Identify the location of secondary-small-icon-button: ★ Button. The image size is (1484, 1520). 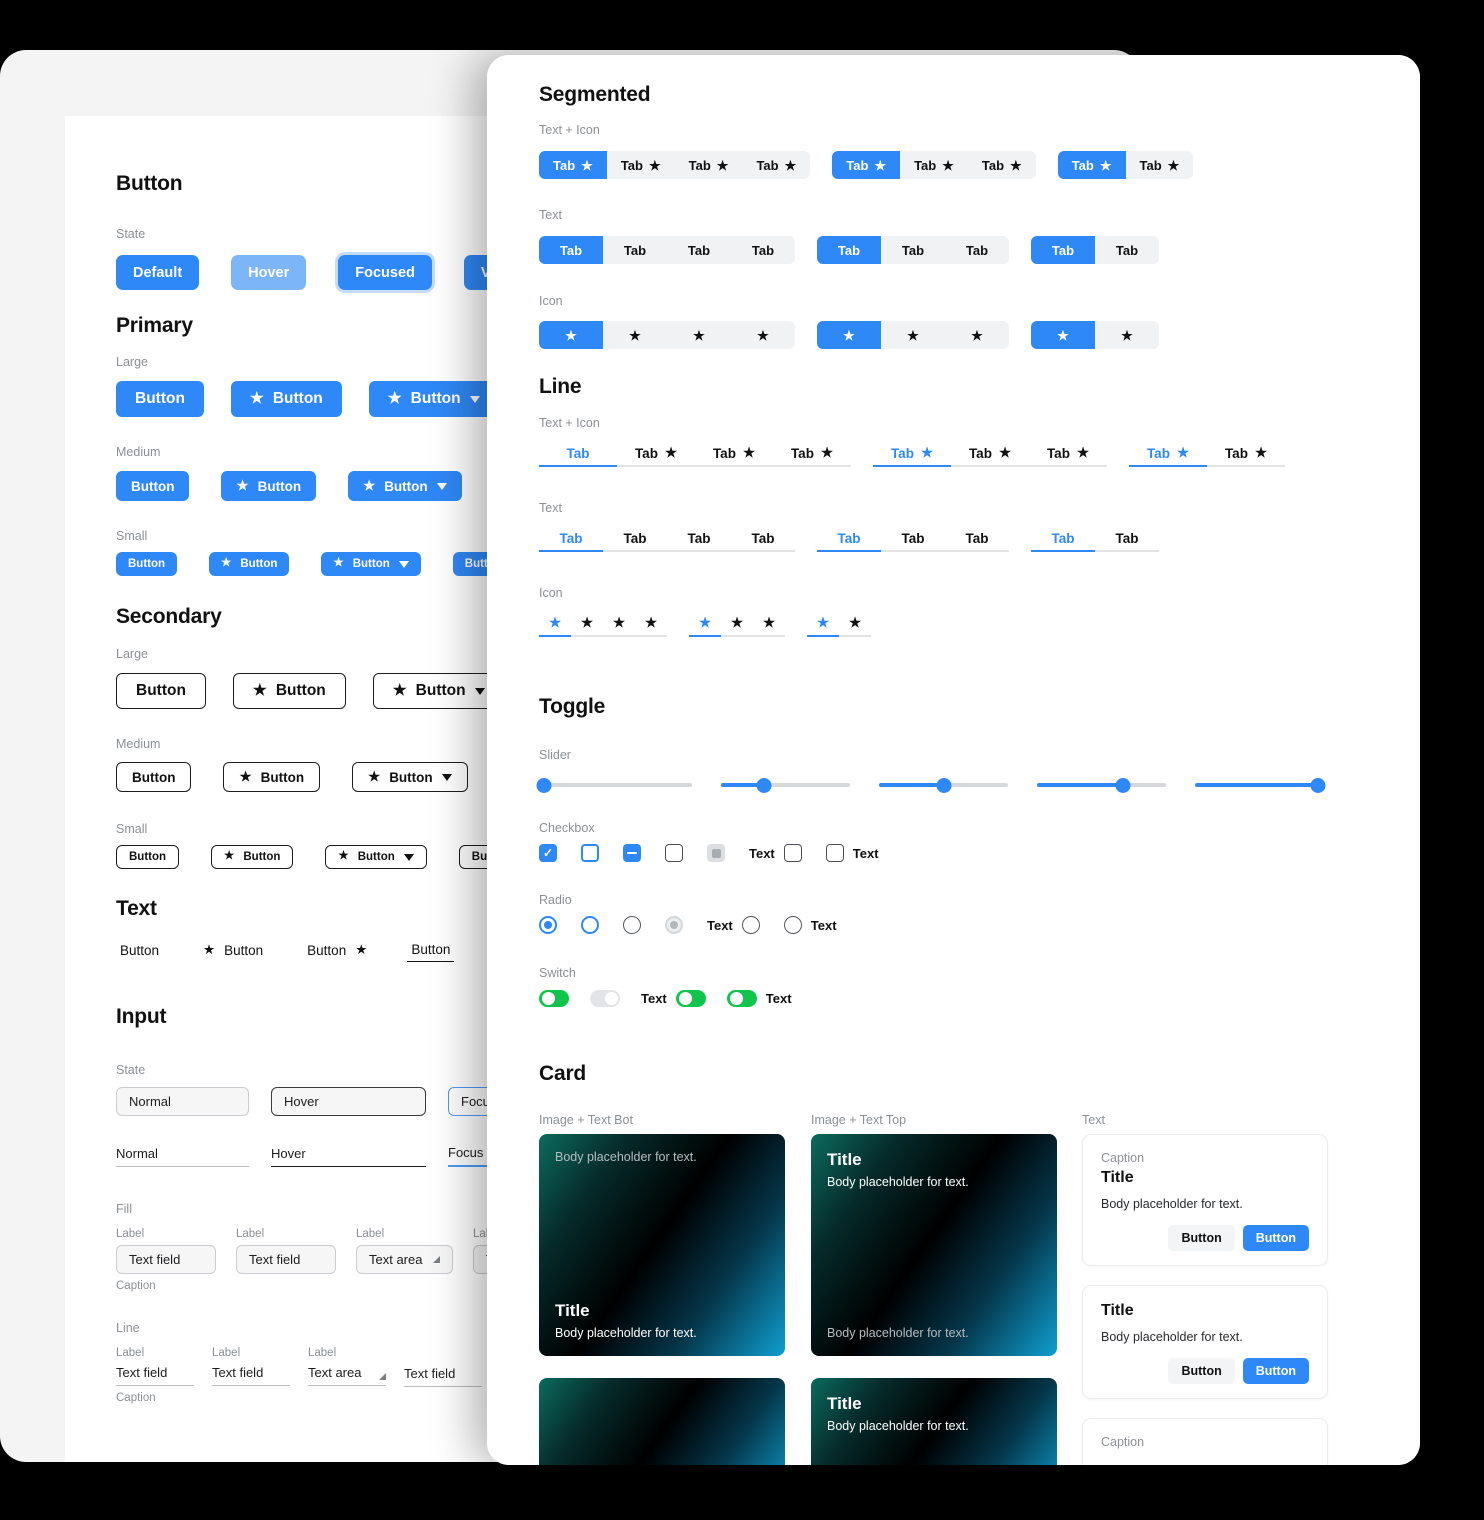
(252, 857).